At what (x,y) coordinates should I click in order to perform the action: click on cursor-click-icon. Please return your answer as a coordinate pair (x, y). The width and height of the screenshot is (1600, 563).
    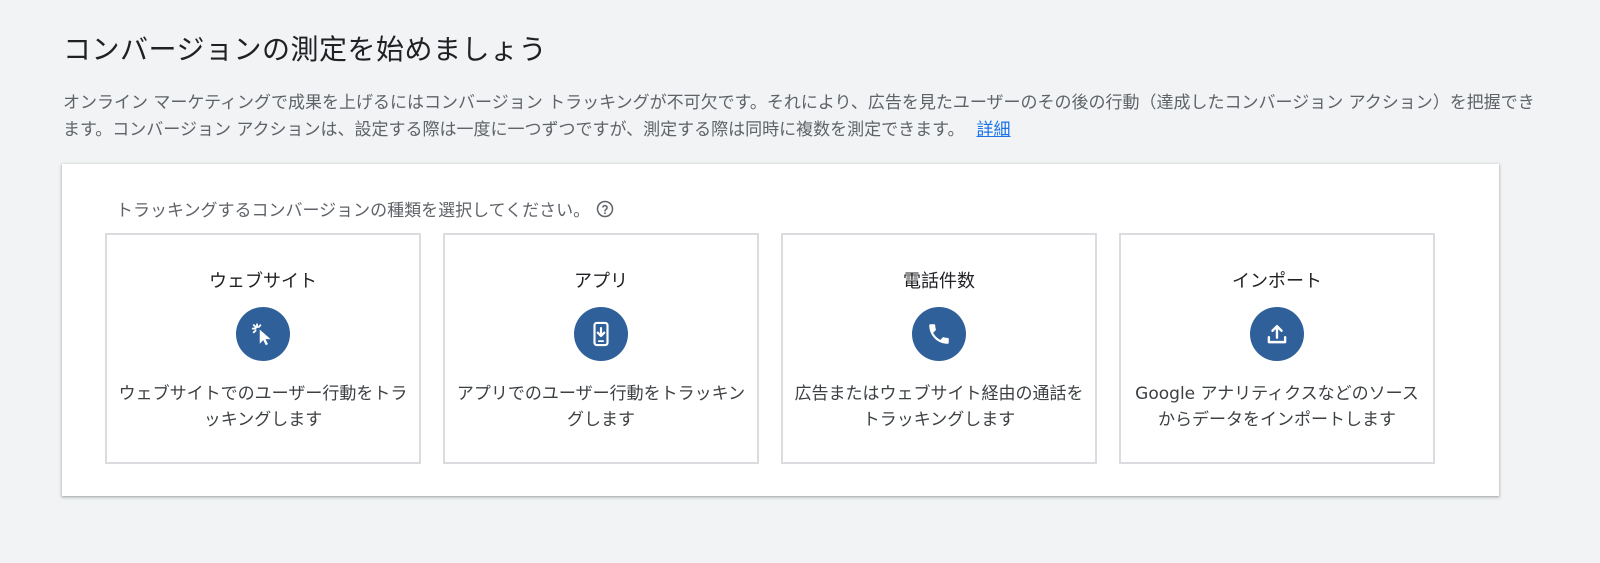
    Looking at the image, I should click on (263, 334).